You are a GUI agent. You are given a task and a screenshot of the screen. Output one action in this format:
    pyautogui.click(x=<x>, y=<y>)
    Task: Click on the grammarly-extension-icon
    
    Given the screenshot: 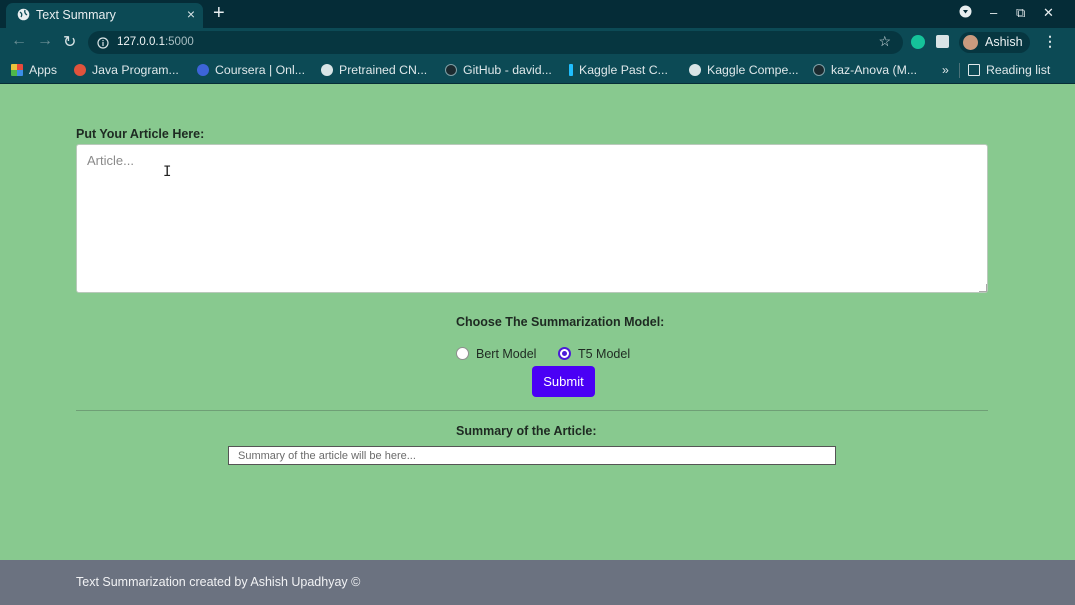 What is the action you would take?
    pyautogui.click(x=918, y=42)
    